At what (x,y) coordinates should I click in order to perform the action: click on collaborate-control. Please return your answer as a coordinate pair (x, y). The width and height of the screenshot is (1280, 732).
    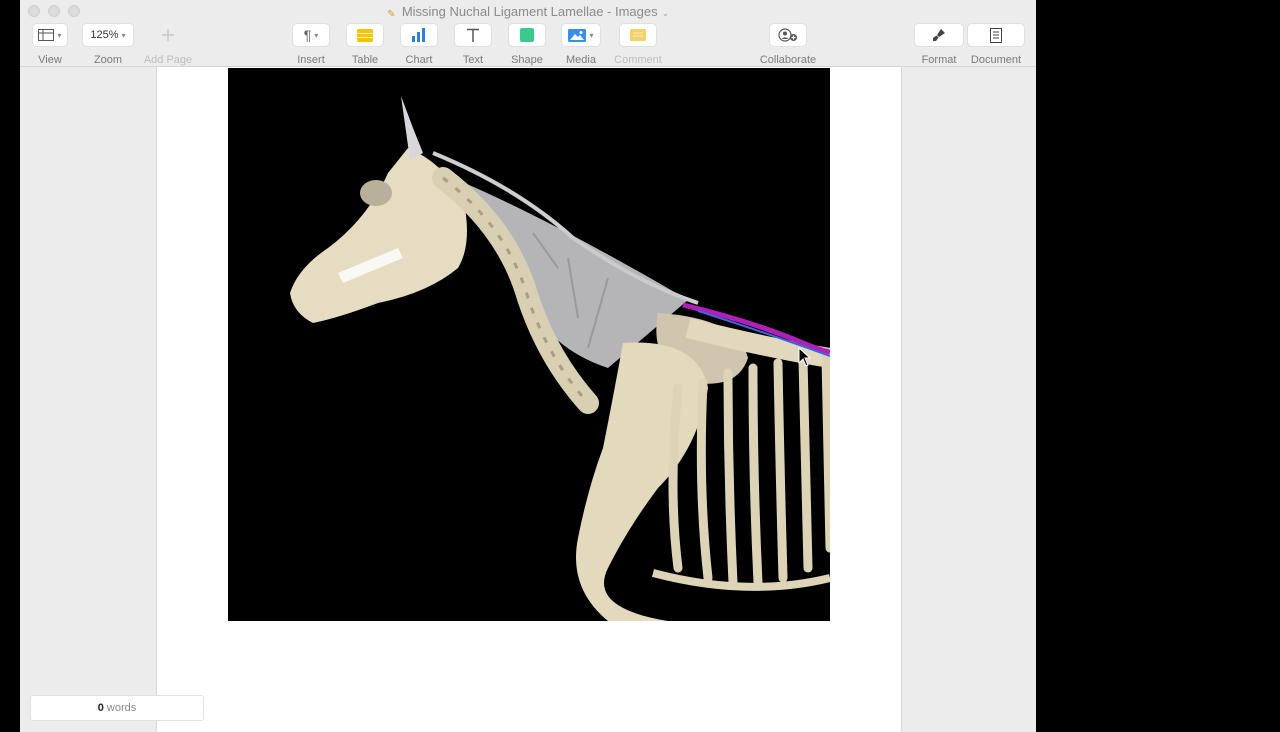
    Looking at the image, I should click on (788, 35).